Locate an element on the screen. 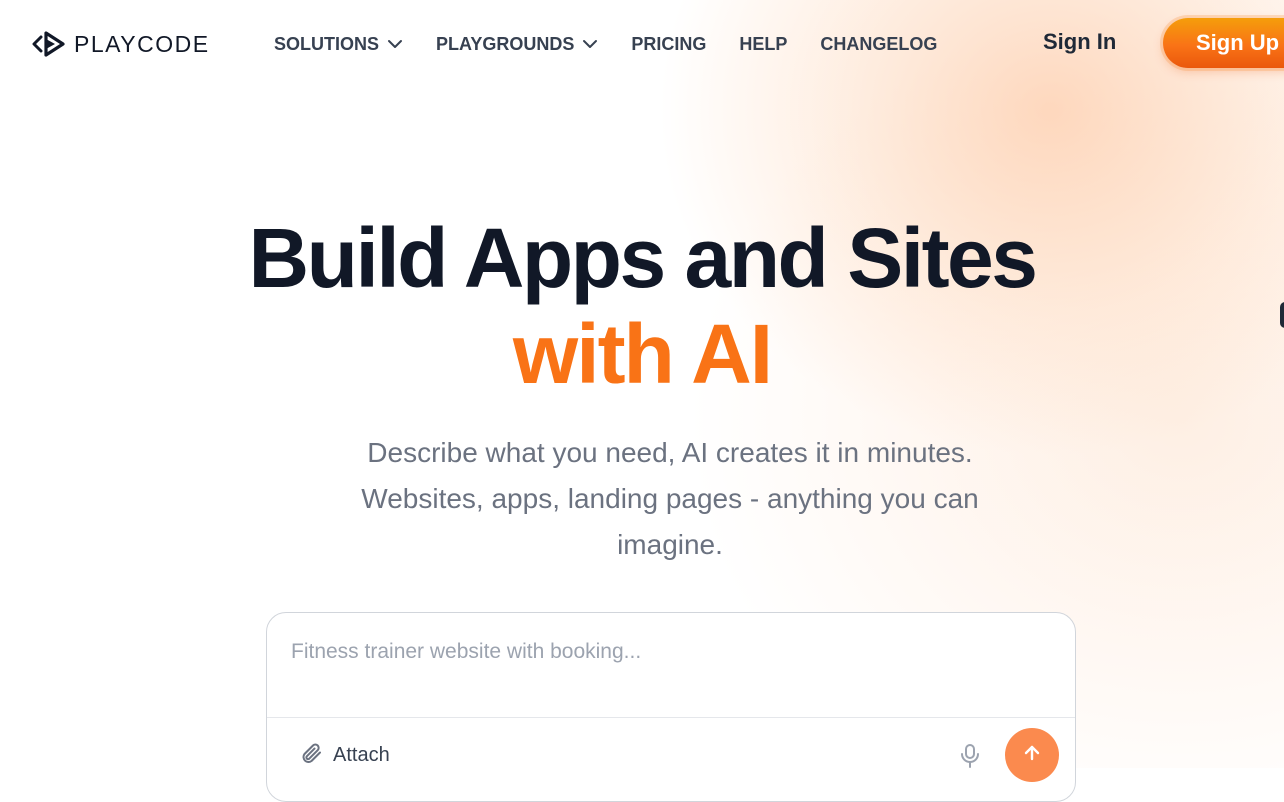 Image resolution: width=1284 pixels, height=802 pixels. nav-item-changelog: CHANGELOG is located at coordinates (878, 44).